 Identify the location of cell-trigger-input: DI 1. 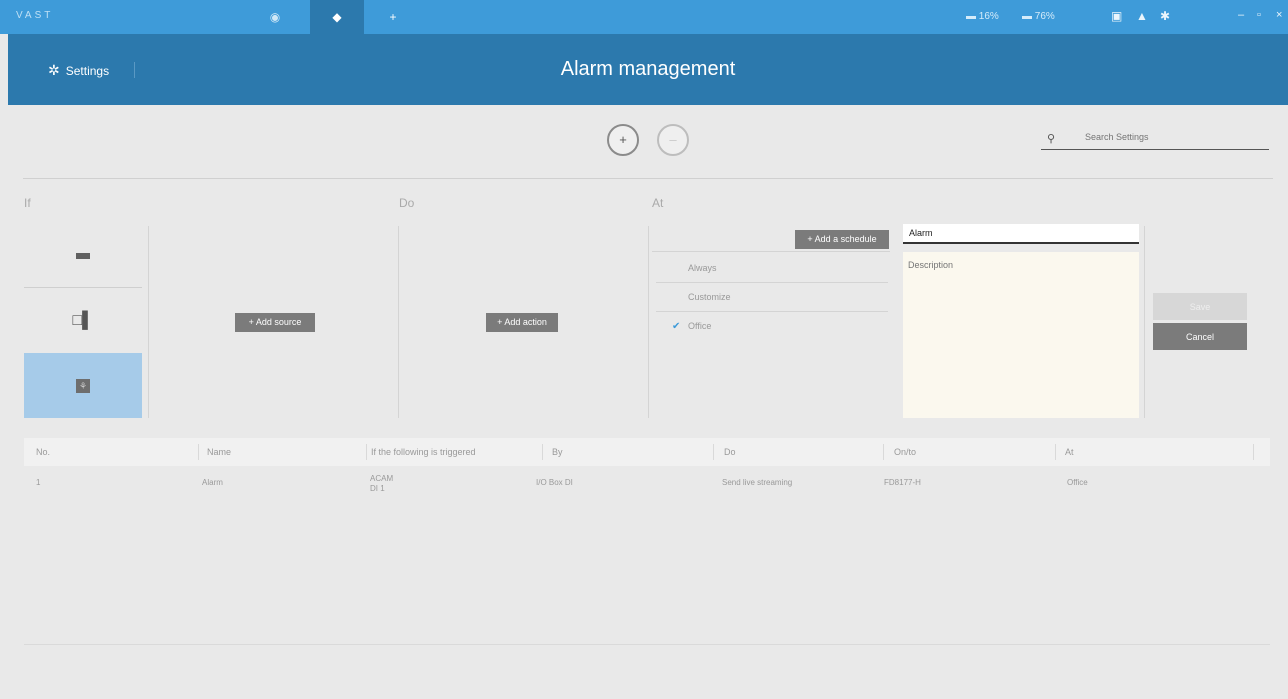
(377, 488).